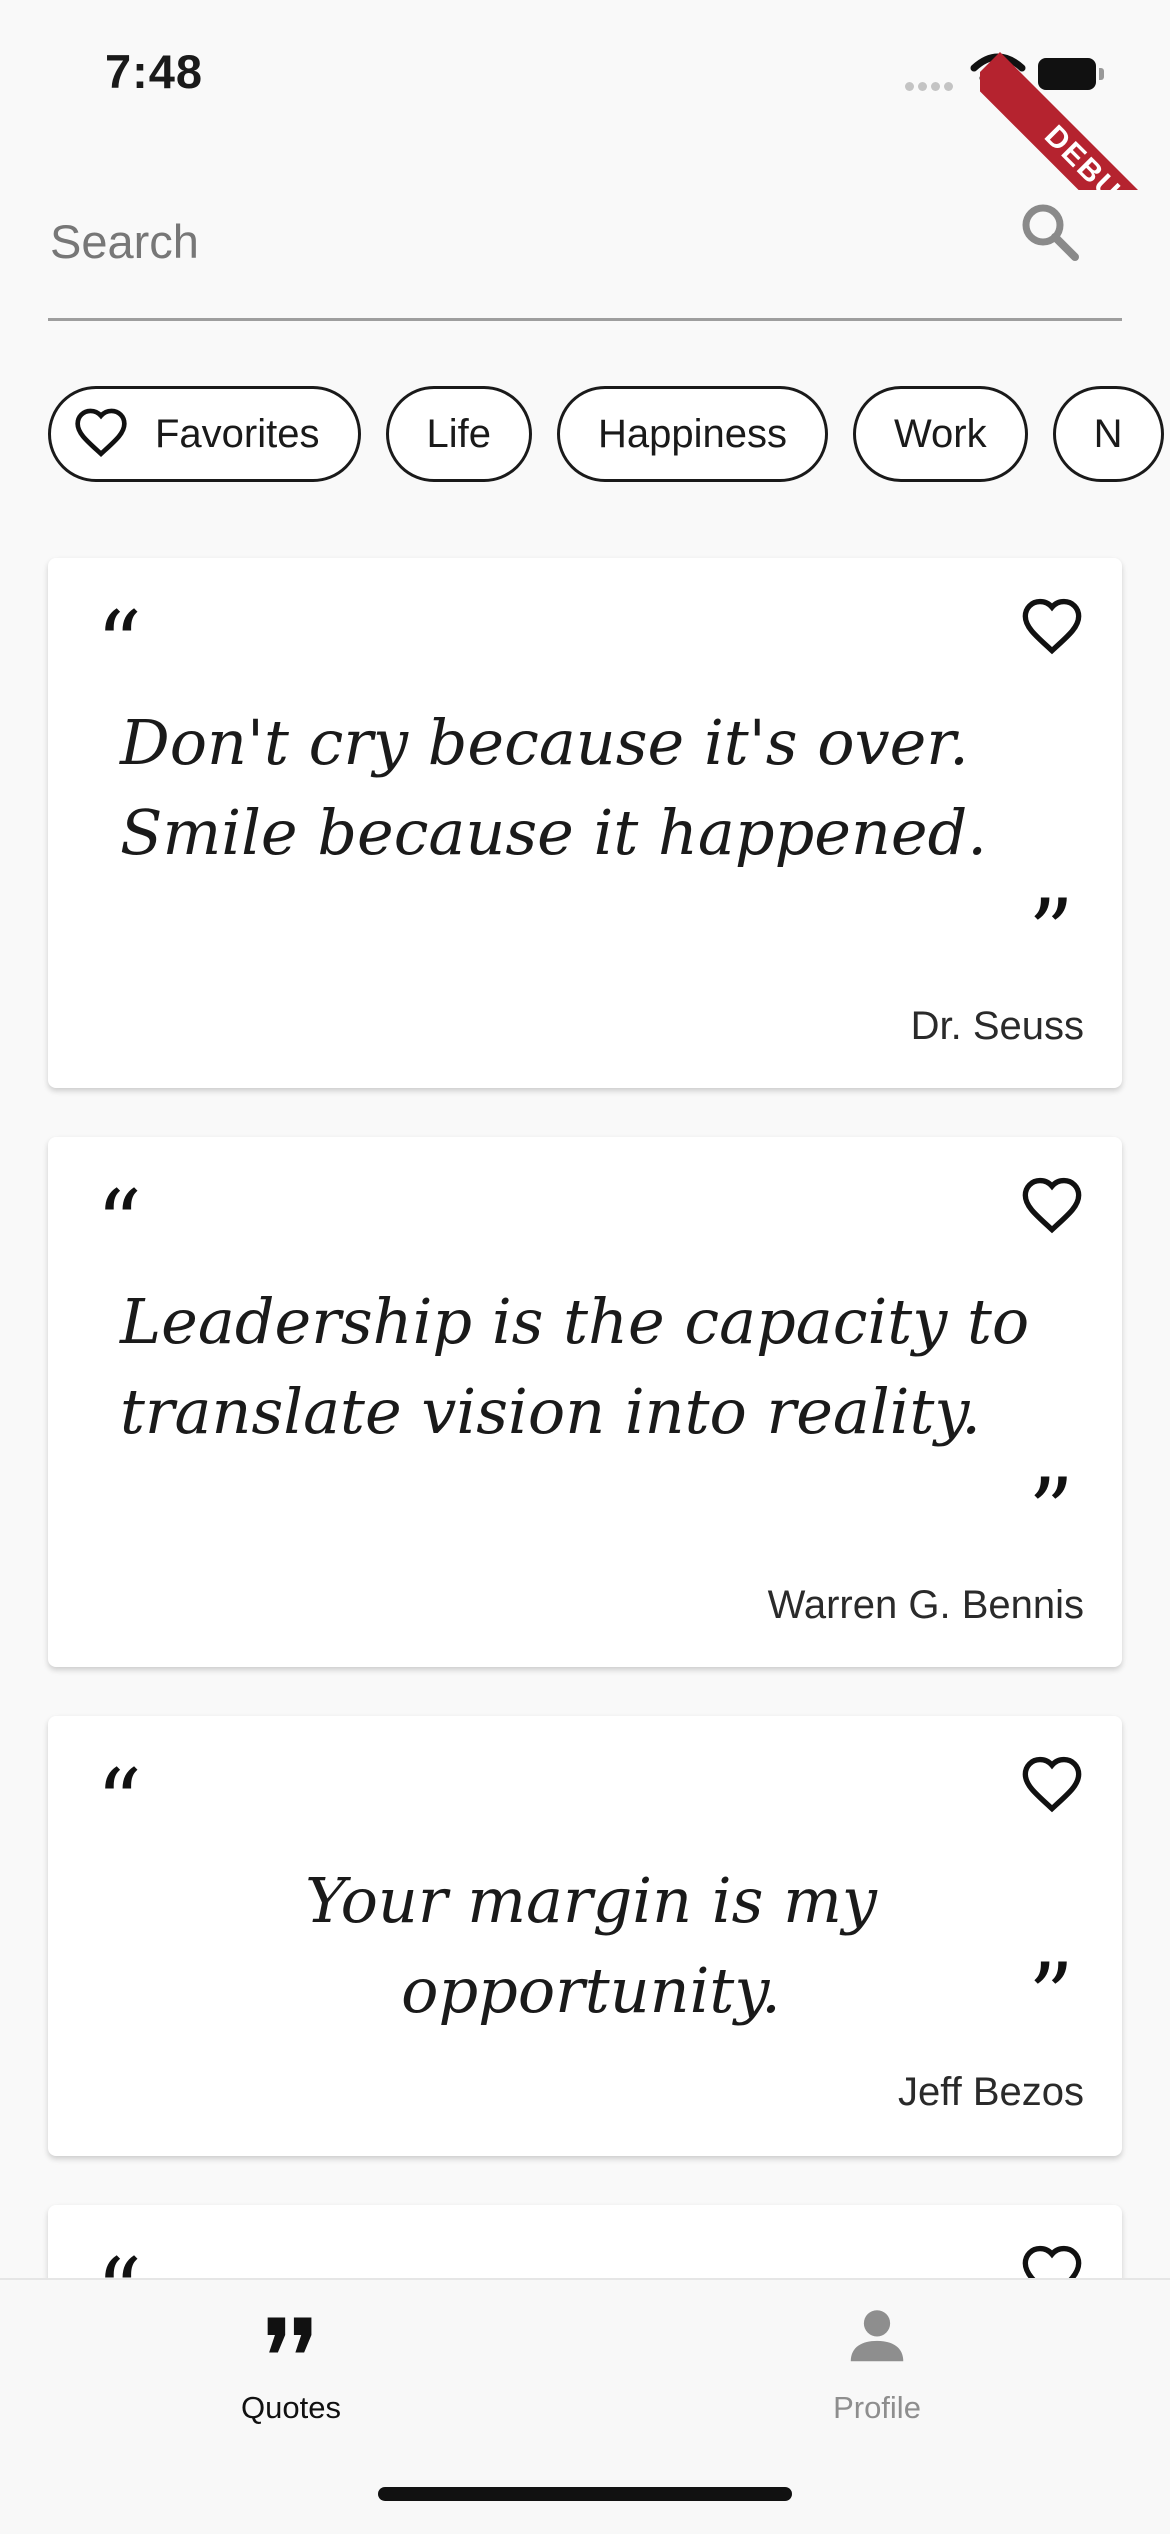  I want to click on quote-author: Warren G. Bennis, so click(925, 1605).